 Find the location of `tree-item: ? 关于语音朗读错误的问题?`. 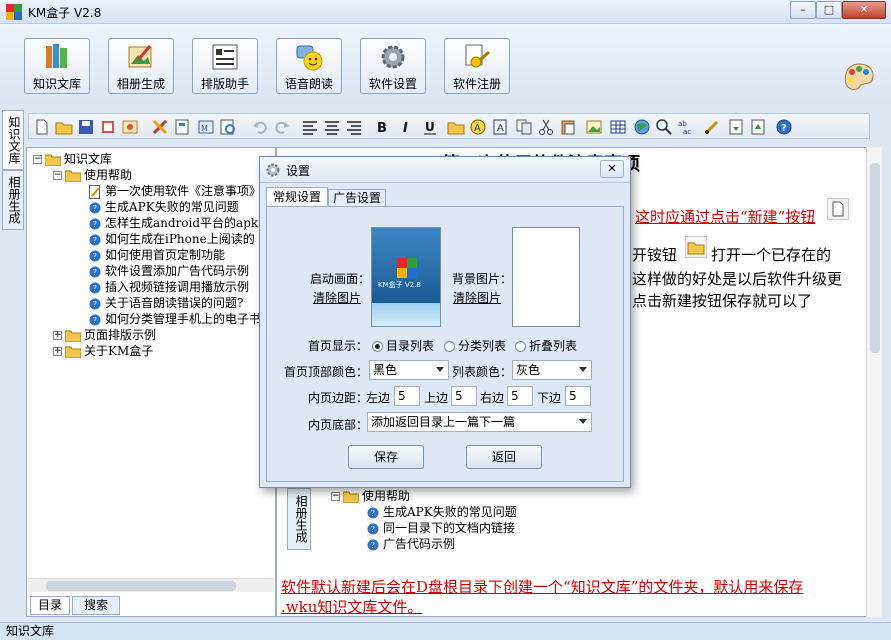

tree-item: ? 关于语音朗读错误的问题? is located at coordinates (166, 303).